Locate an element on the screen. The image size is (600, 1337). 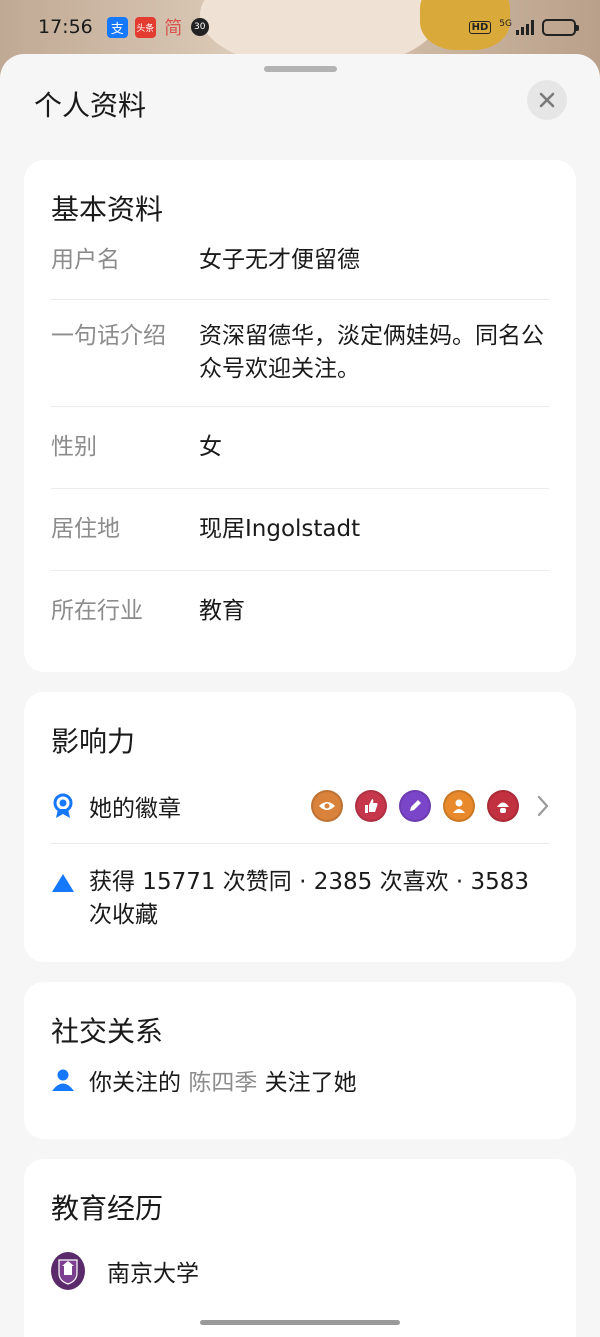
upvote-triangle-icon is located at coordinates (63, 883).